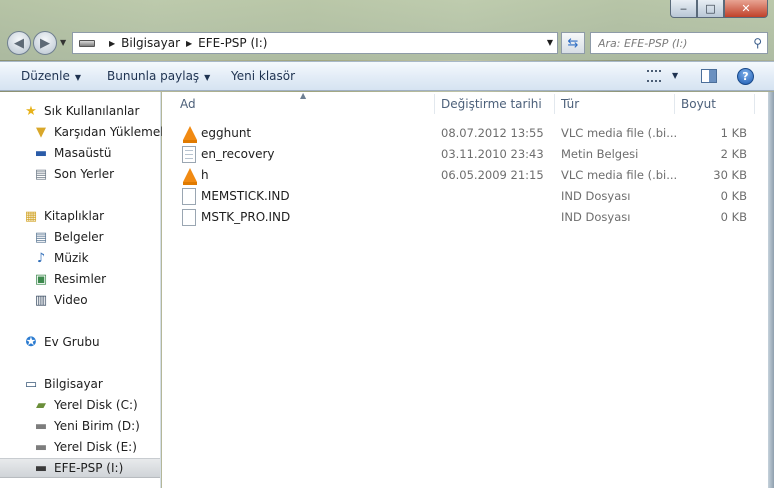 The height and width of the screenshot is (488, 774). I want to click on share-label: Bununla paylaş, so click(153, 76).